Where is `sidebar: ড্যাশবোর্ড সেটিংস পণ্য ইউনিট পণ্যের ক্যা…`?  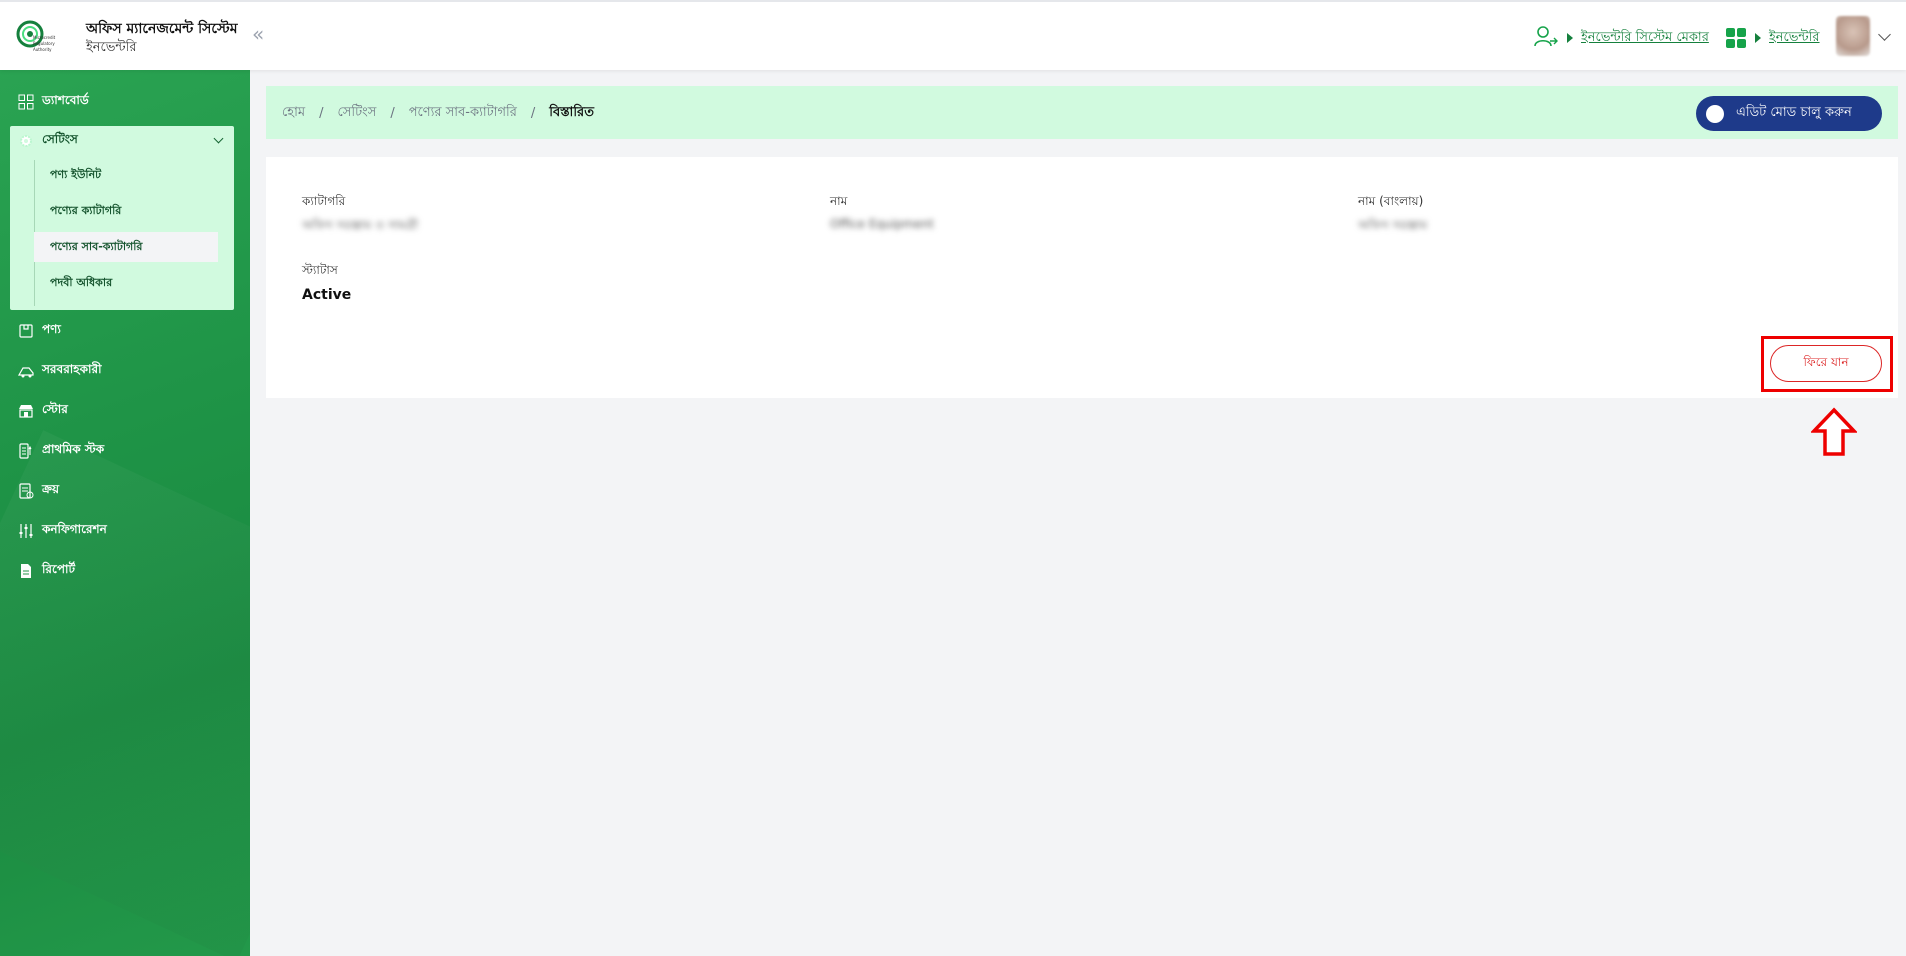 sidebar: ড্যাশবোর্ড সেটিংস পণ্য ইউনিট পণ্যের ক্যা… is located at coordinates (125, 513).